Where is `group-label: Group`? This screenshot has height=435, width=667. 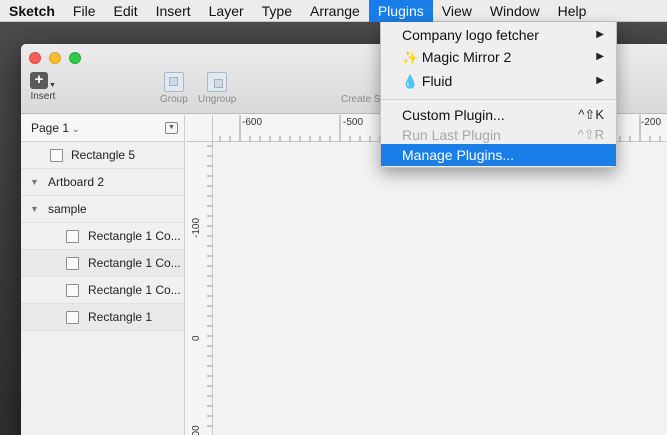
group-label: Group is located at coordinates (174, 99).